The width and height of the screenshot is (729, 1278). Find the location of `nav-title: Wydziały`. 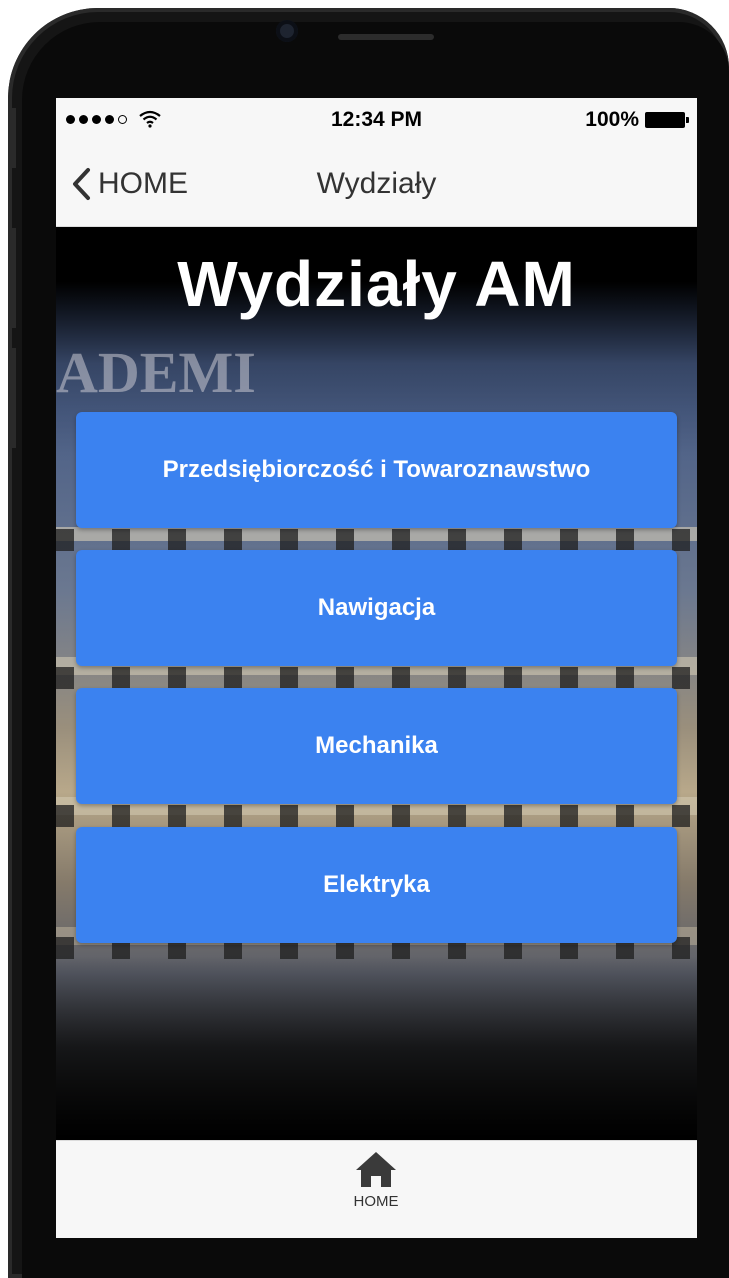

nav-title: Wydziały is located at coordinates (376, 183).